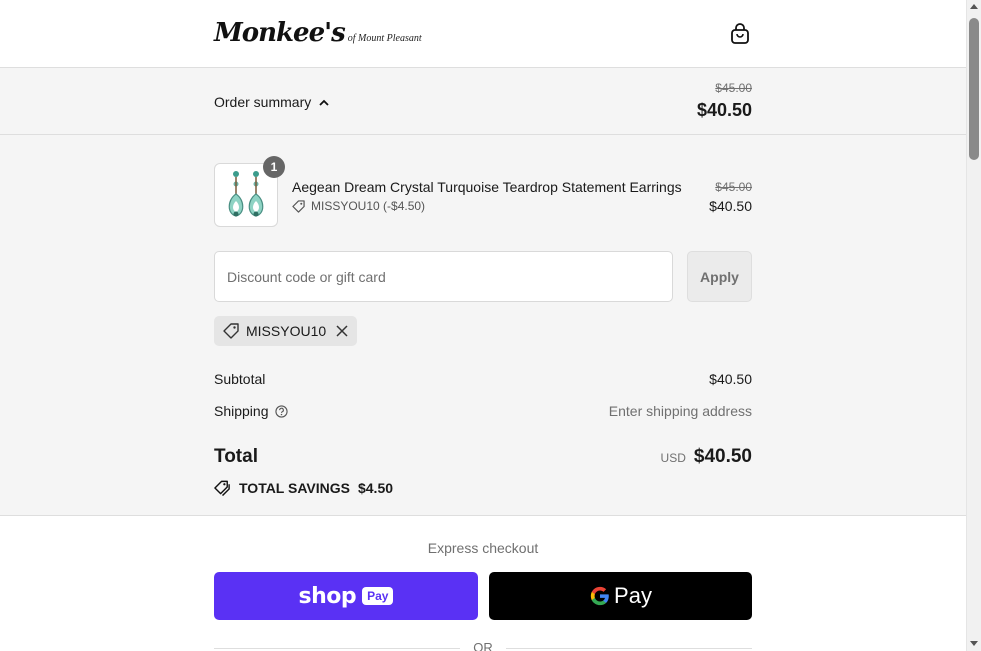 This screenshot has height=651, width=981. What do you see at coordinates (483, 101) in the screenshot?
I see `order-summary-bar: Order summary $45.00 $40.50` at bounding box center [483, 101].